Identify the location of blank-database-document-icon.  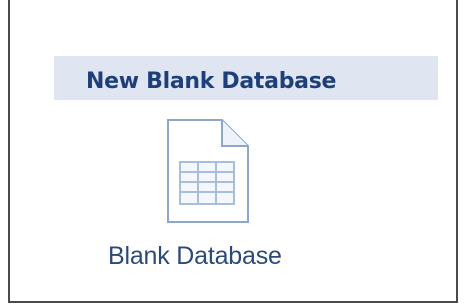
(205, 171).